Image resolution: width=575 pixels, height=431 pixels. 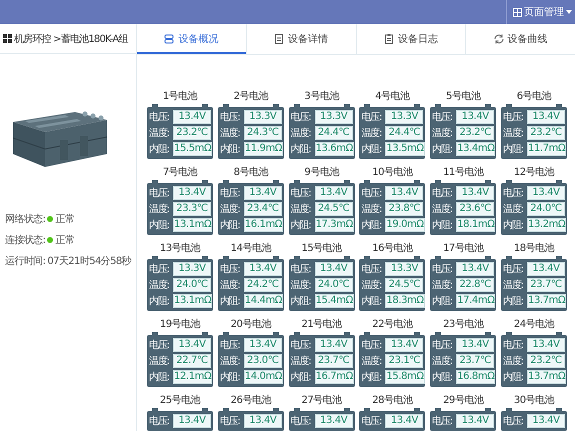 What do you see at coordinates (250, 401) in the screenshot?
I see `battery-name: 26号电池` at bounding box center [250, 401].